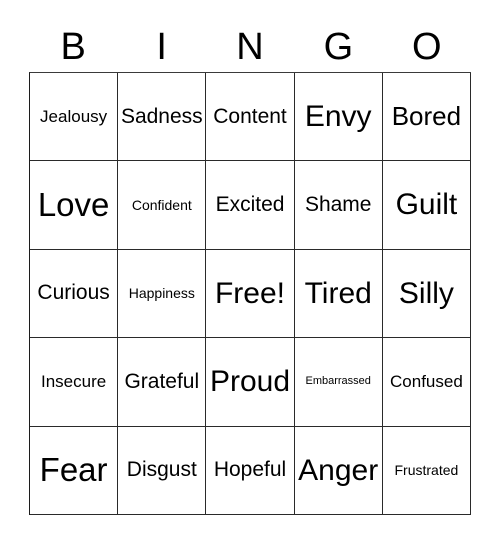 The image size is (500, 544). I want to click on bingo-cell-label: Love, so click(73, 204).